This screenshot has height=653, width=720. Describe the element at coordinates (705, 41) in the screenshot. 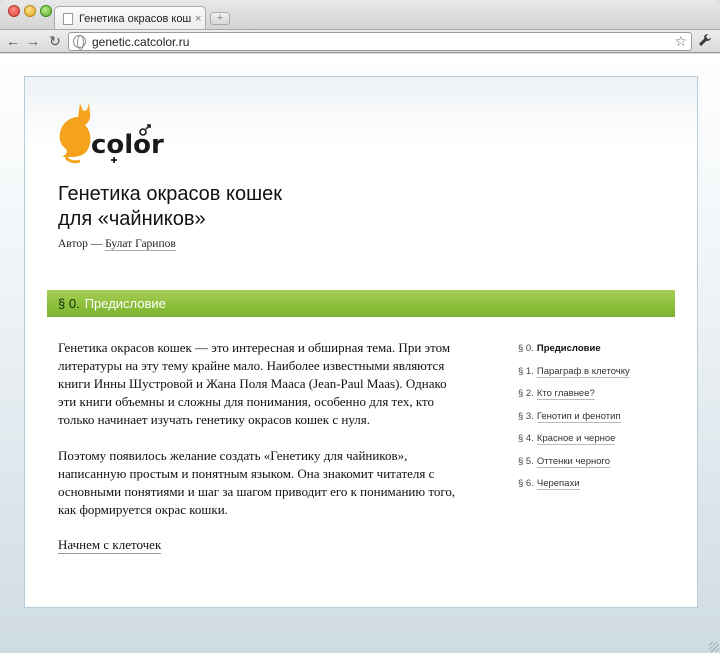

I see `wrench-menu-icon` at that location.